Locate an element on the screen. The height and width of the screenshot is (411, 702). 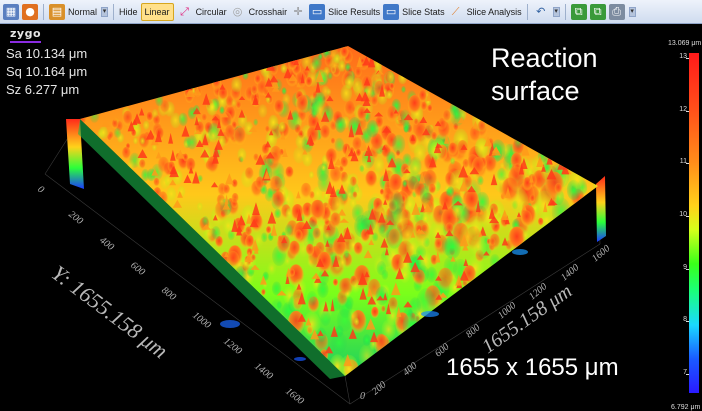
toolbar-separator is located at coordinates (527, 11).